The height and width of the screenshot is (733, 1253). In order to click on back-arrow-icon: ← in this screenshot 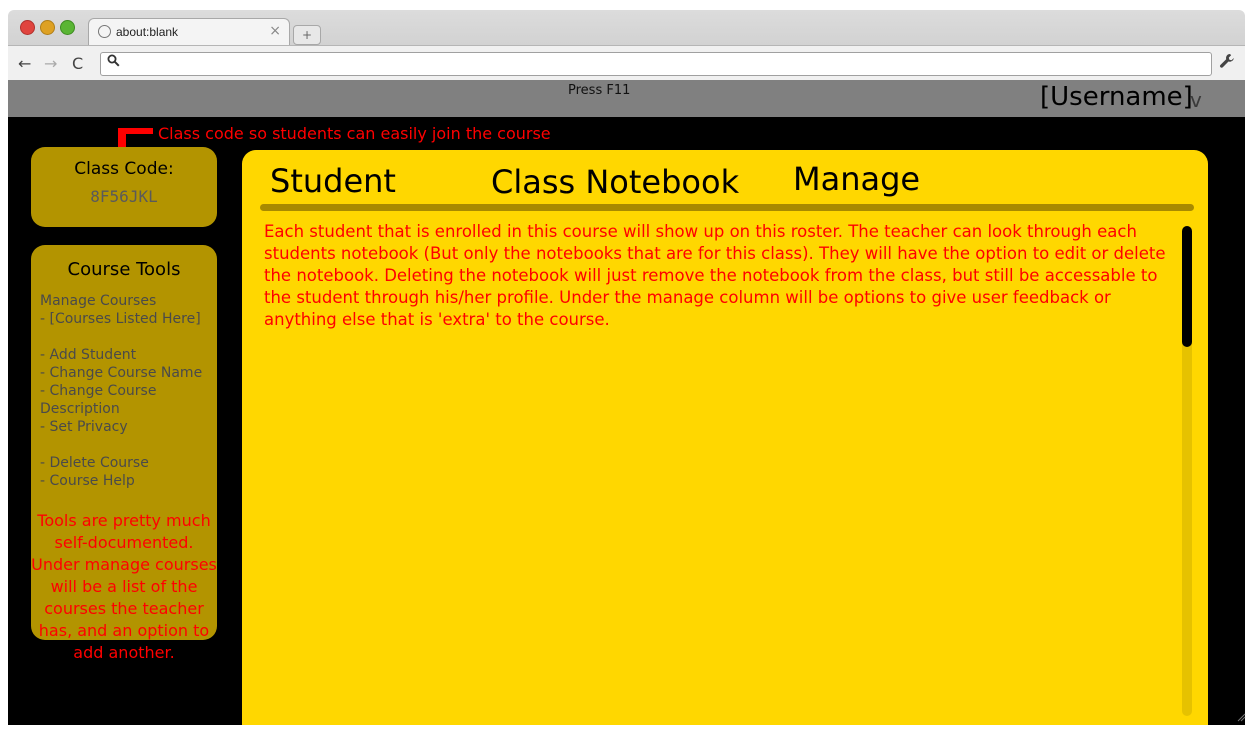, I will do `click(24, 63)`.